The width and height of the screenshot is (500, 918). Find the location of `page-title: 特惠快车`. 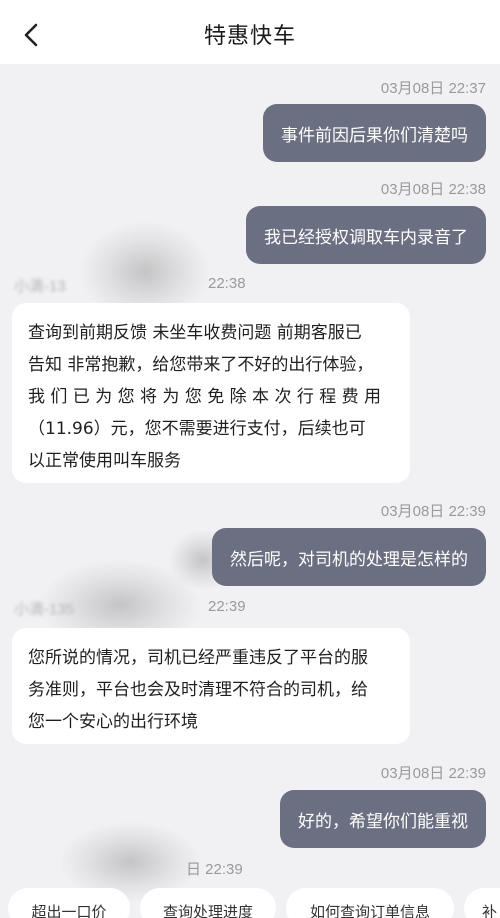

page-title: 特惠快车 is located at coordinates (249, 36).